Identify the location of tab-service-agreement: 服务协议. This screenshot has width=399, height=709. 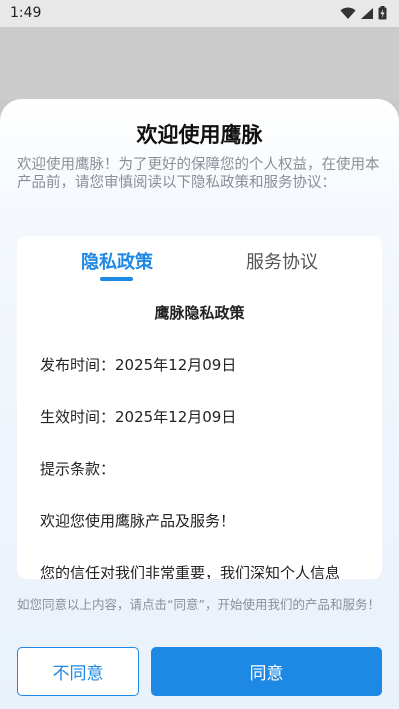
(282, 261).